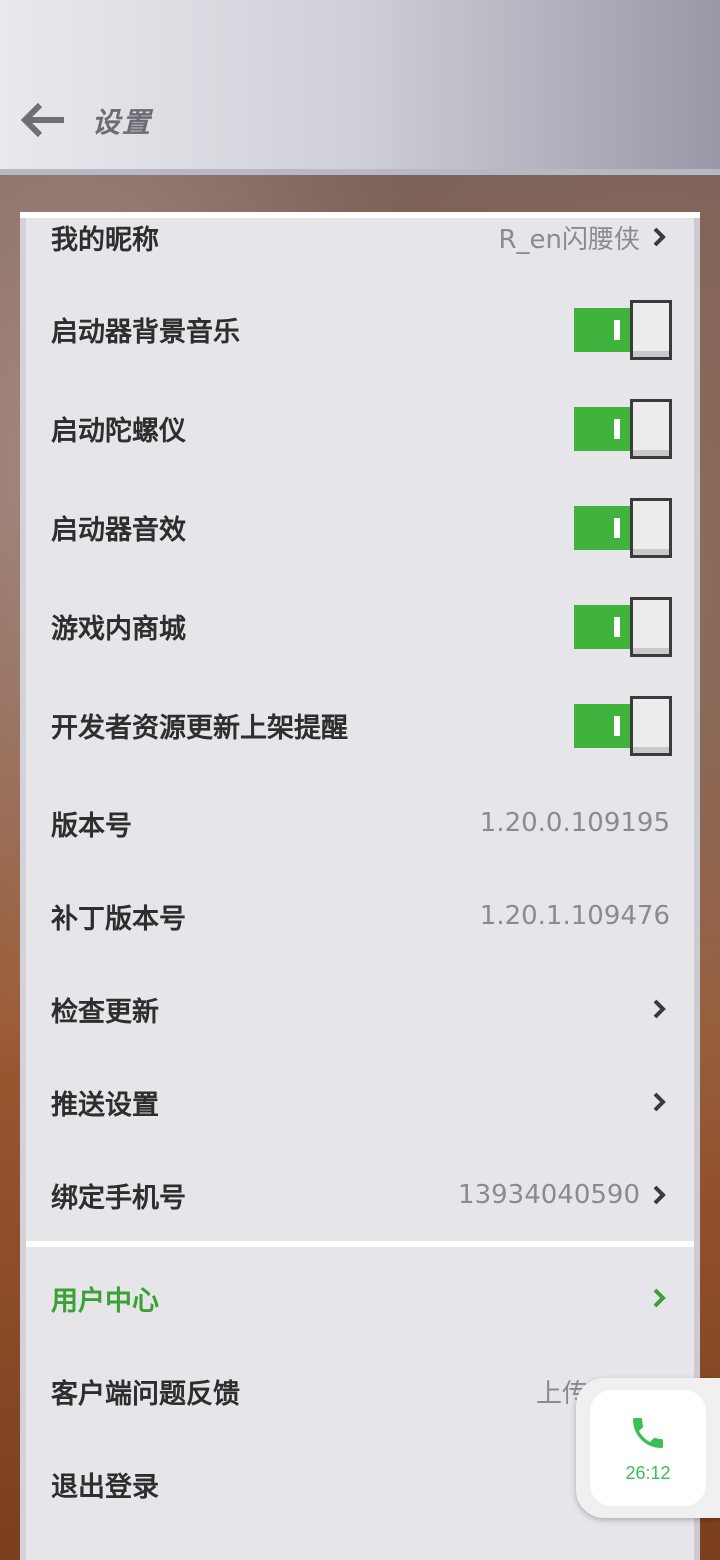 The height and width of the screenshot is (1560, 720). Describe the element at coordinates (118, 629) in the screenshot. I see `toggle-label: 游戏内商城` at that location.